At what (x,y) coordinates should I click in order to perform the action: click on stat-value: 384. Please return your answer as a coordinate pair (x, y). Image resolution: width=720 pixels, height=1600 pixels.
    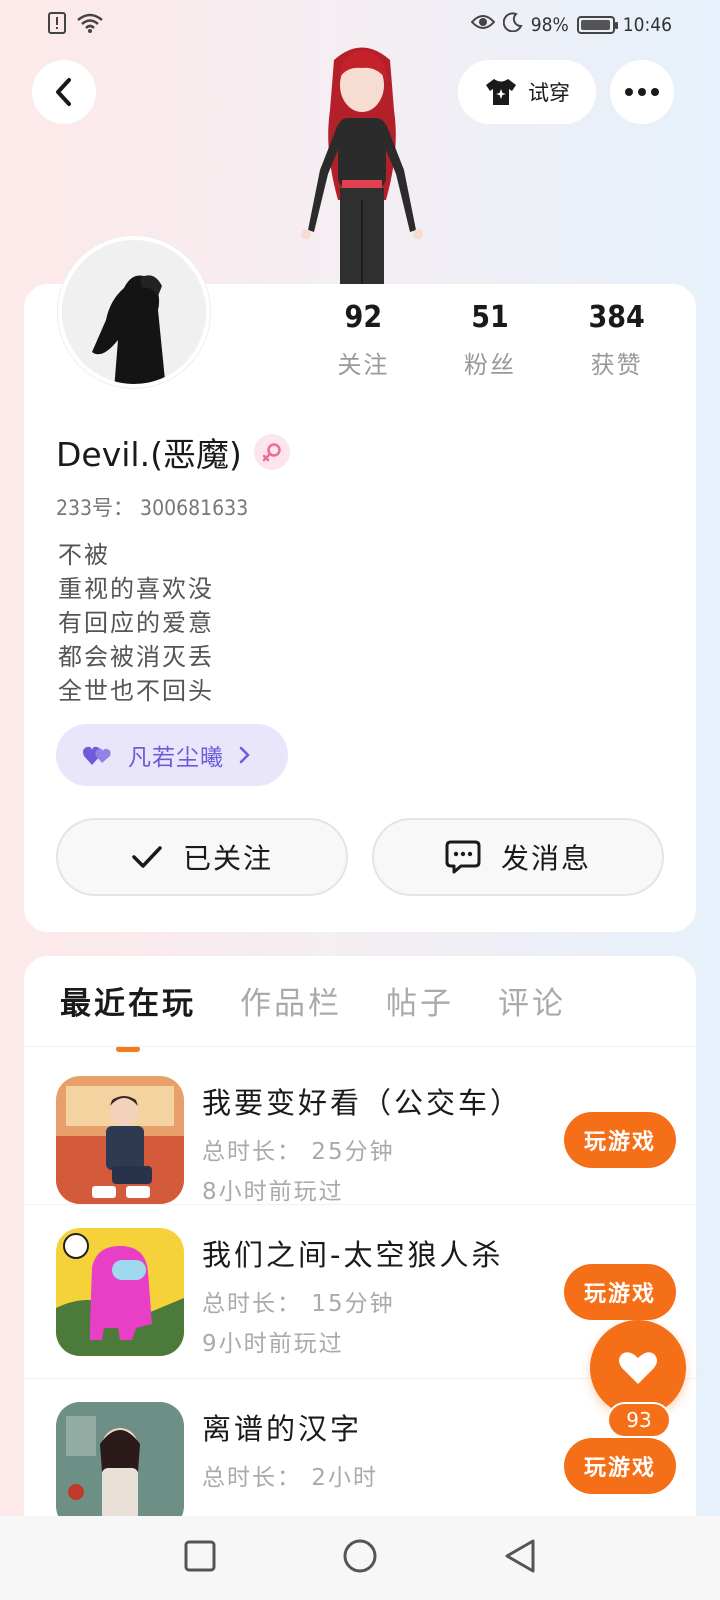
    Looking at the image, I should click on (616, 317).